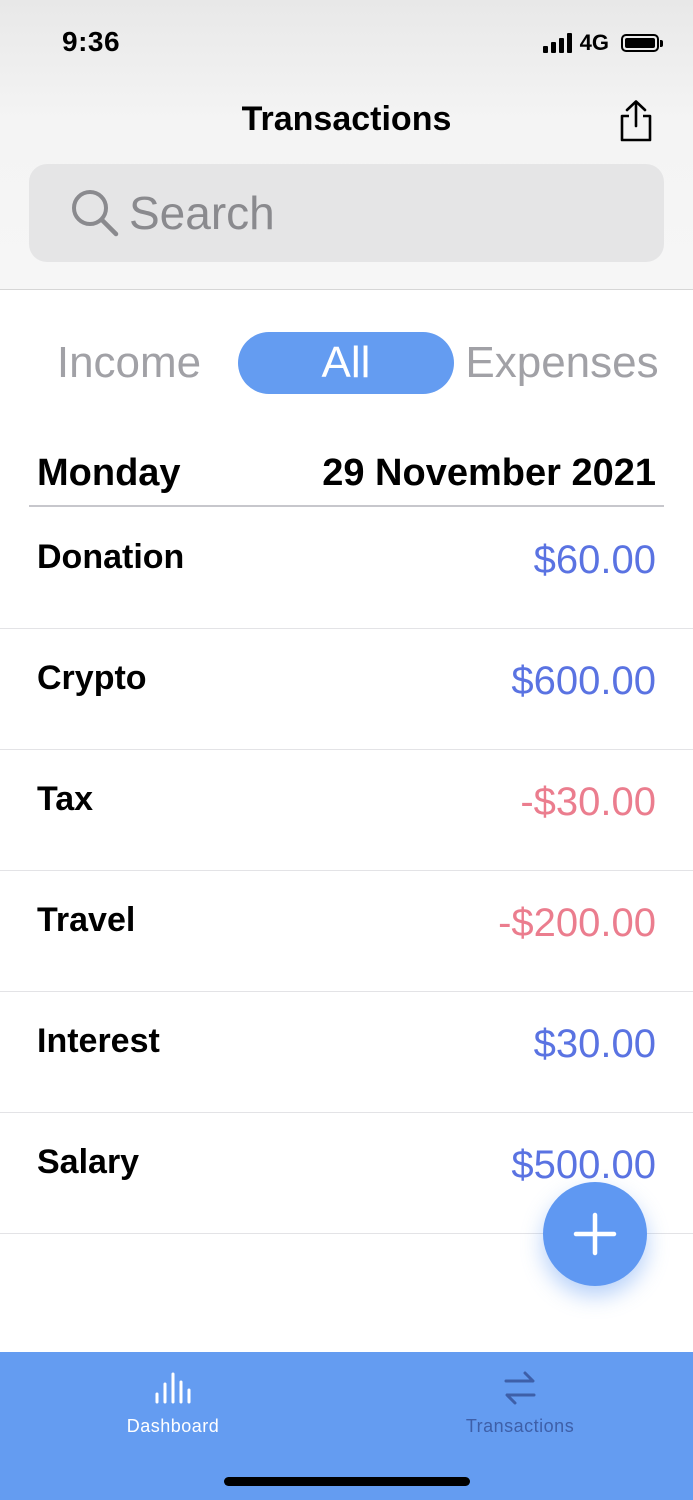 The image size is (693, 1500). What do you see at coordinates (557, 43) in the screenshot?
I see `signal-icon` at bounding box center [557, 43].